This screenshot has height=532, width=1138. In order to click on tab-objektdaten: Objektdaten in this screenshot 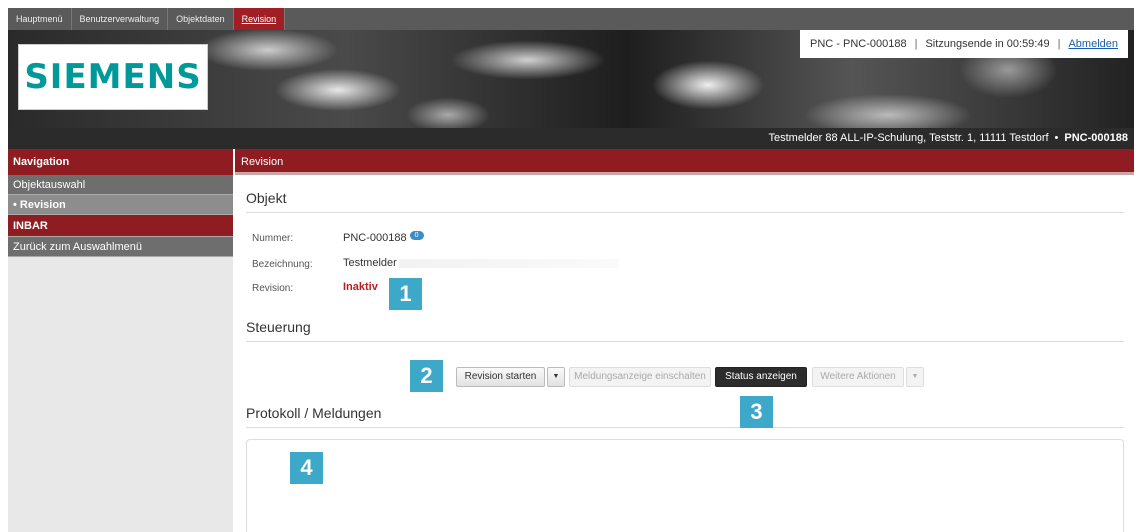, I will do `click(201, 19)`.